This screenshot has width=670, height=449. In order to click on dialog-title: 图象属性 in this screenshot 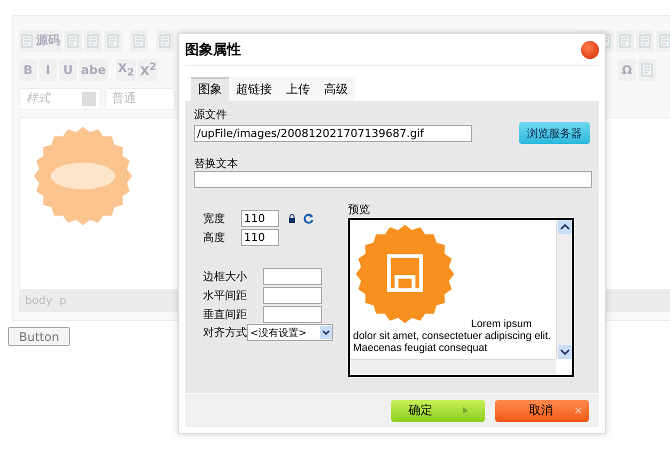, I will do `click(213, 49)`.